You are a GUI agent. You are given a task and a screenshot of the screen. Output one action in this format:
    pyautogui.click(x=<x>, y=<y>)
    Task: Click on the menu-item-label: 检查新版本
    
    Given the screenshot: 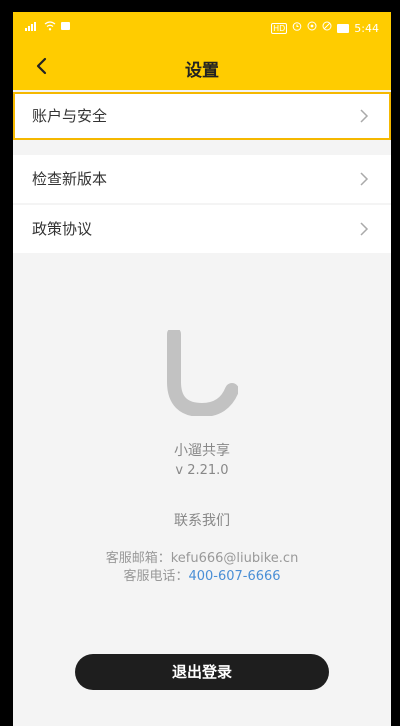 What is the action you would take?
    pyautogui.click(x=70, y=179)
    